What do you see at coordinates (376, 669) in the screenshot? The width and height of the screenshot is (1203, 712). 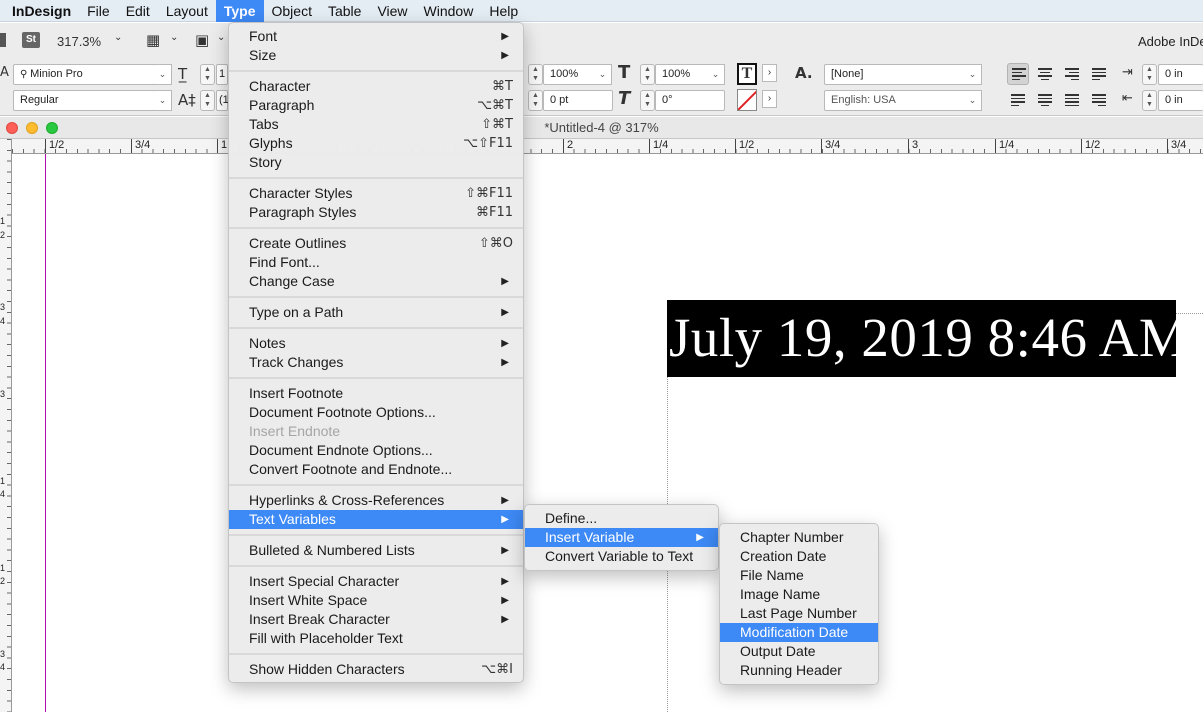 I see `menu-item-show-hidden-characters: Show Hidden Characters ⌥⌘I` at bounding box center [376, 669].